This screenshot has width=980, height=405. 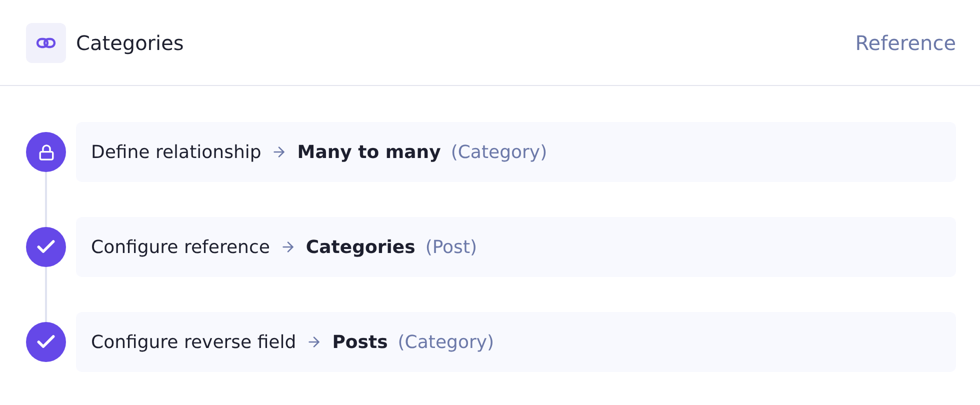 I want to click on field-title: Categories, so click(x=130, y=42).